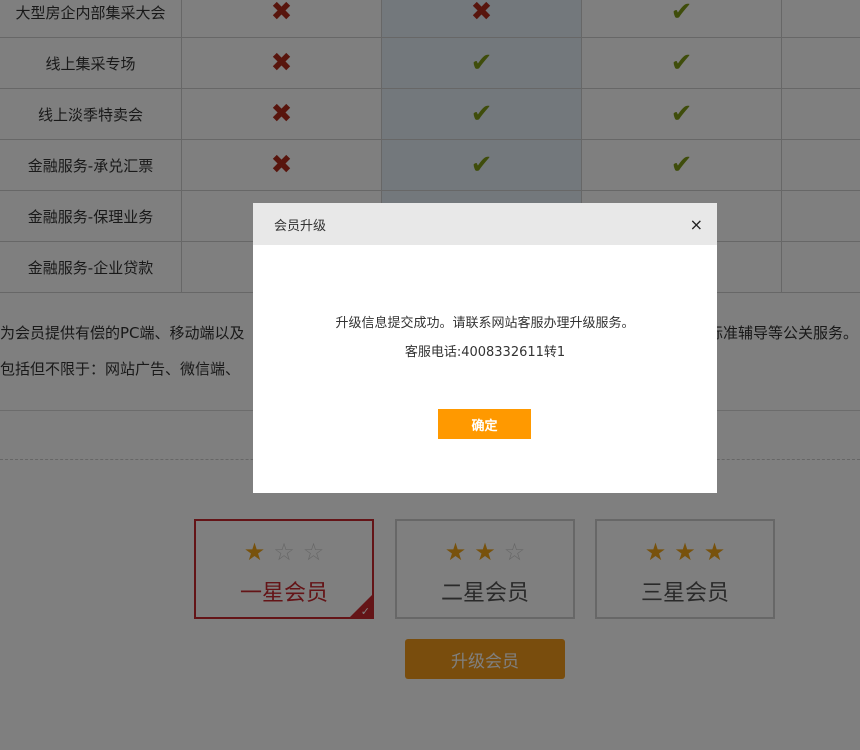 The height and width of the screenshot is (750, 860). What do you see at coordinates (300, 226) in the screenshot?
I see `modal-title: 会员升级` at bounding box center [300, 226].